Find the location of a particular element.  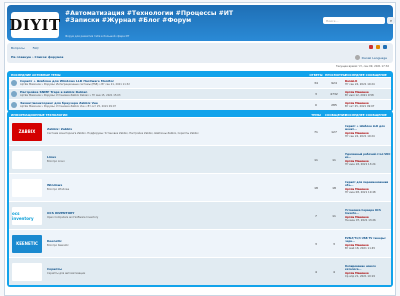

forum-posts-count: 11 is located at coordinates (334, 159).